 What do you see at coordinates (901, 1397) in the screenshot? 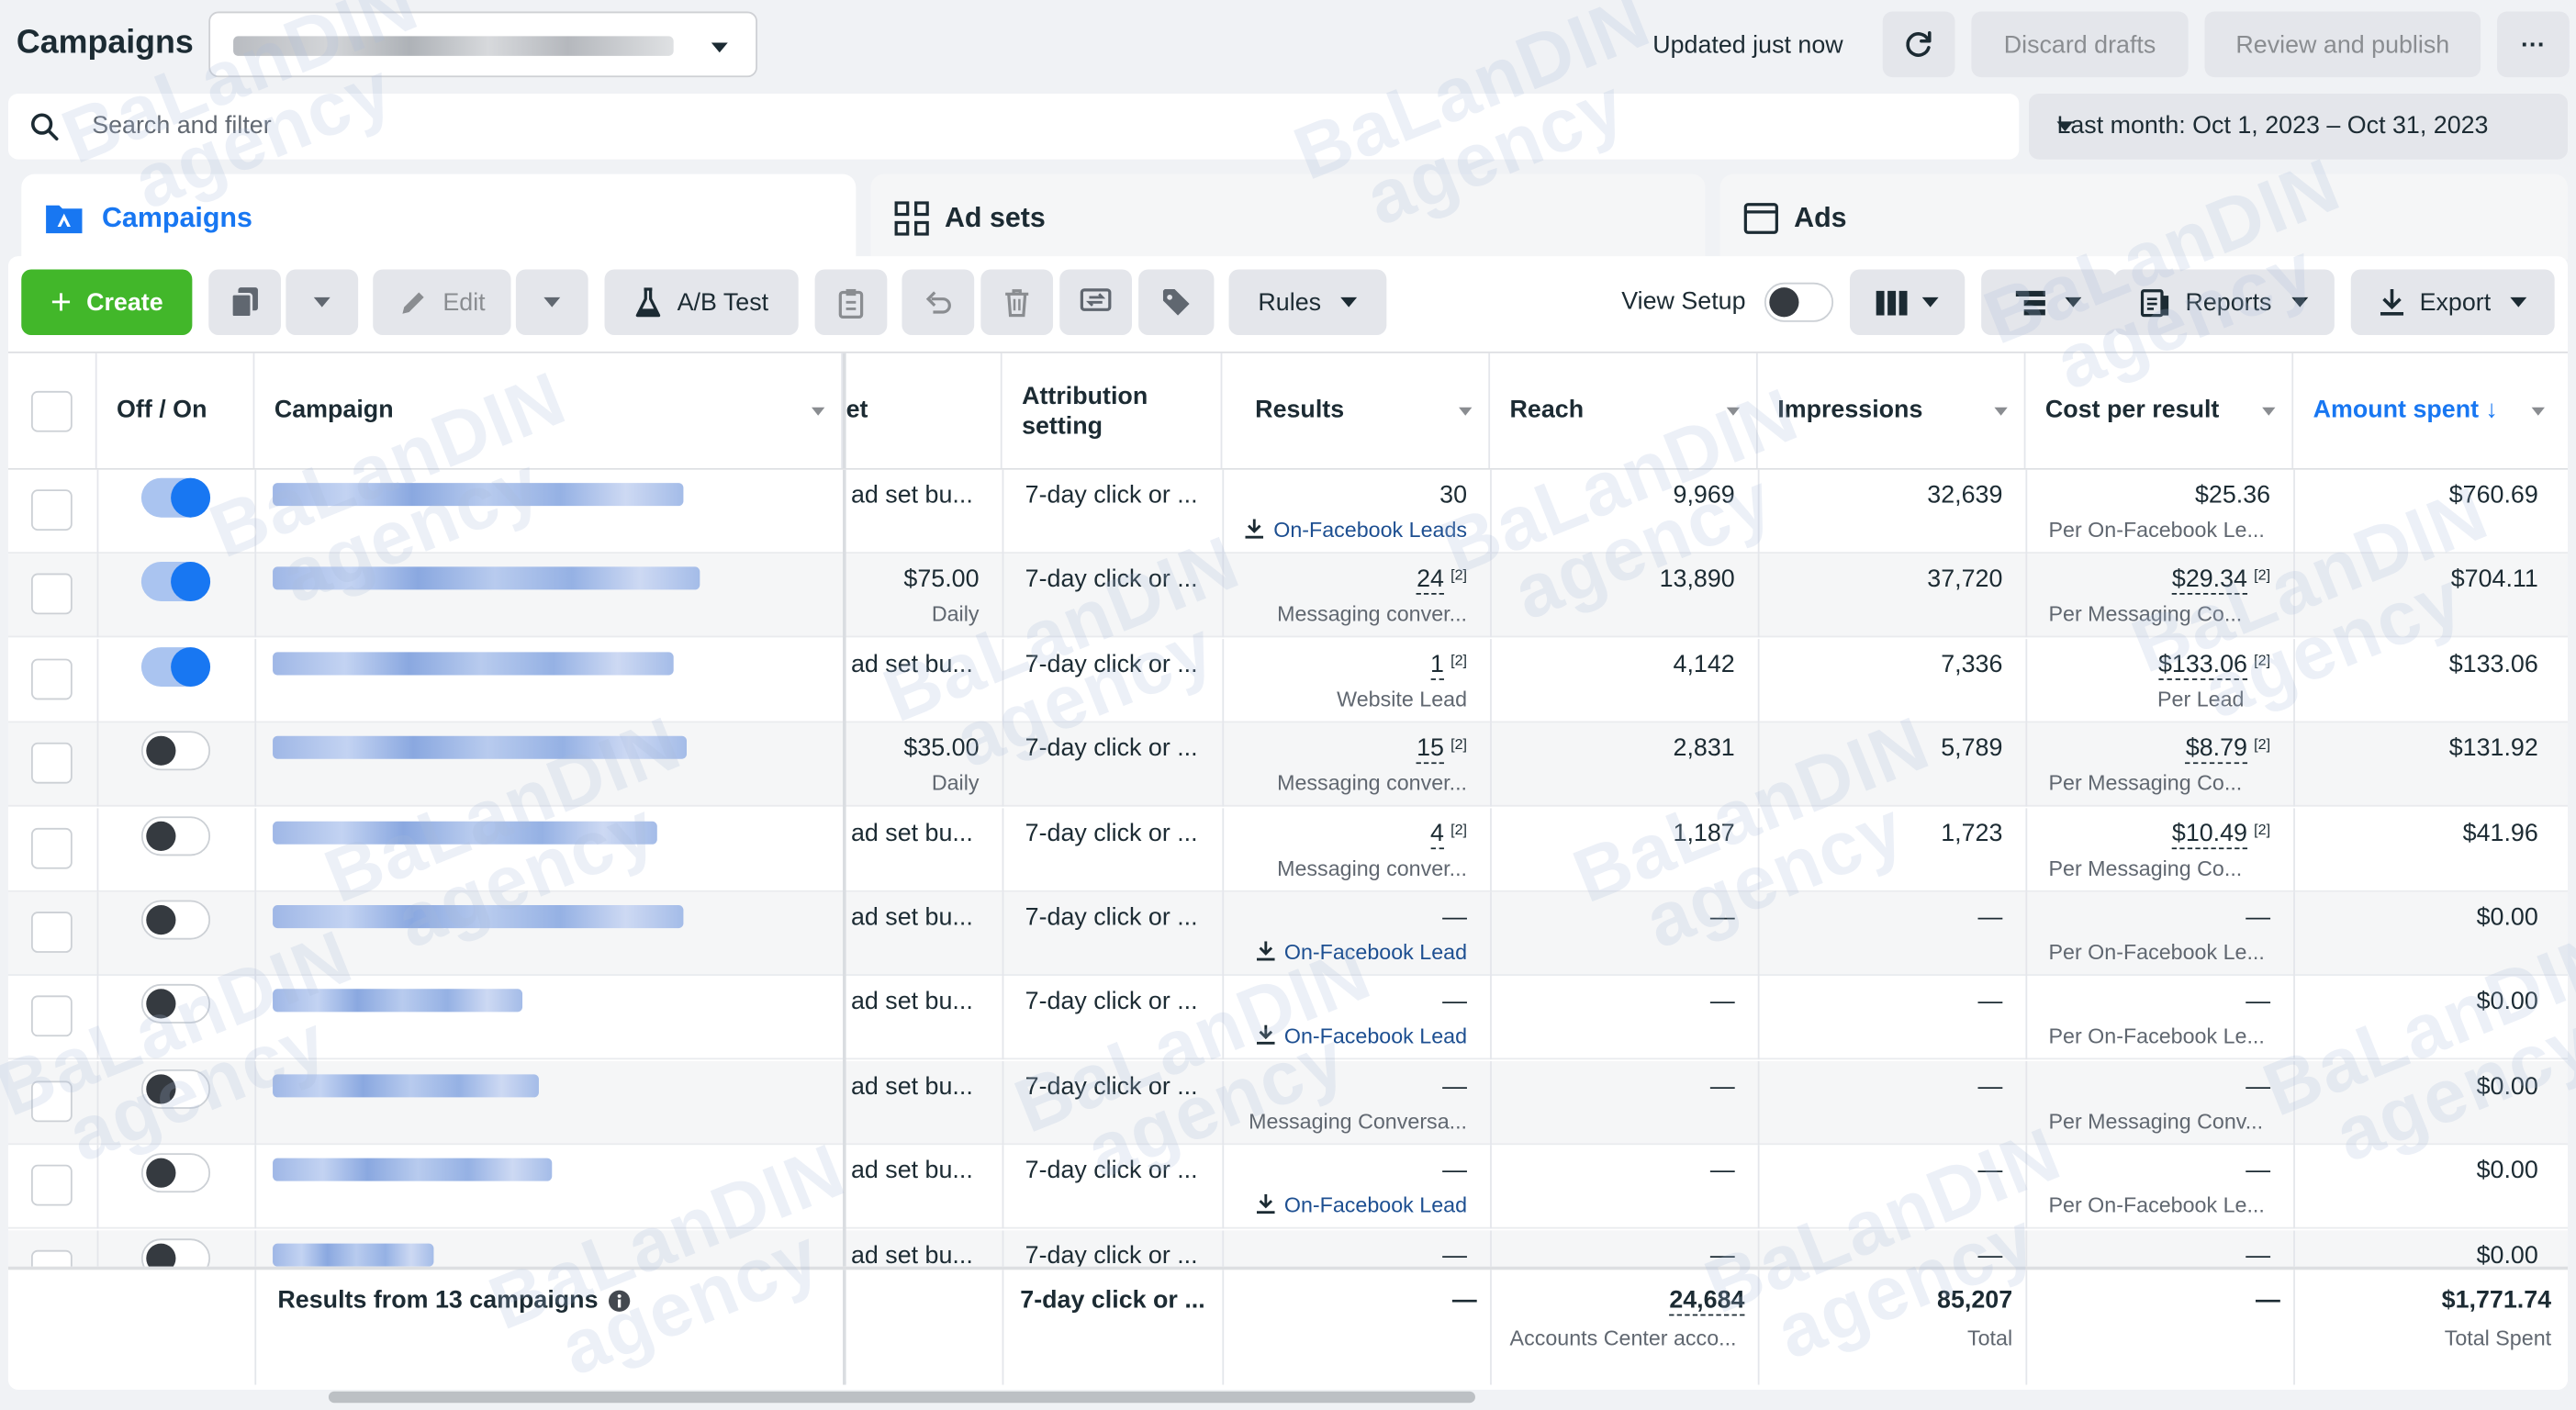
I see `horizontal-scrollbar` at bounding box center [901, 1397].